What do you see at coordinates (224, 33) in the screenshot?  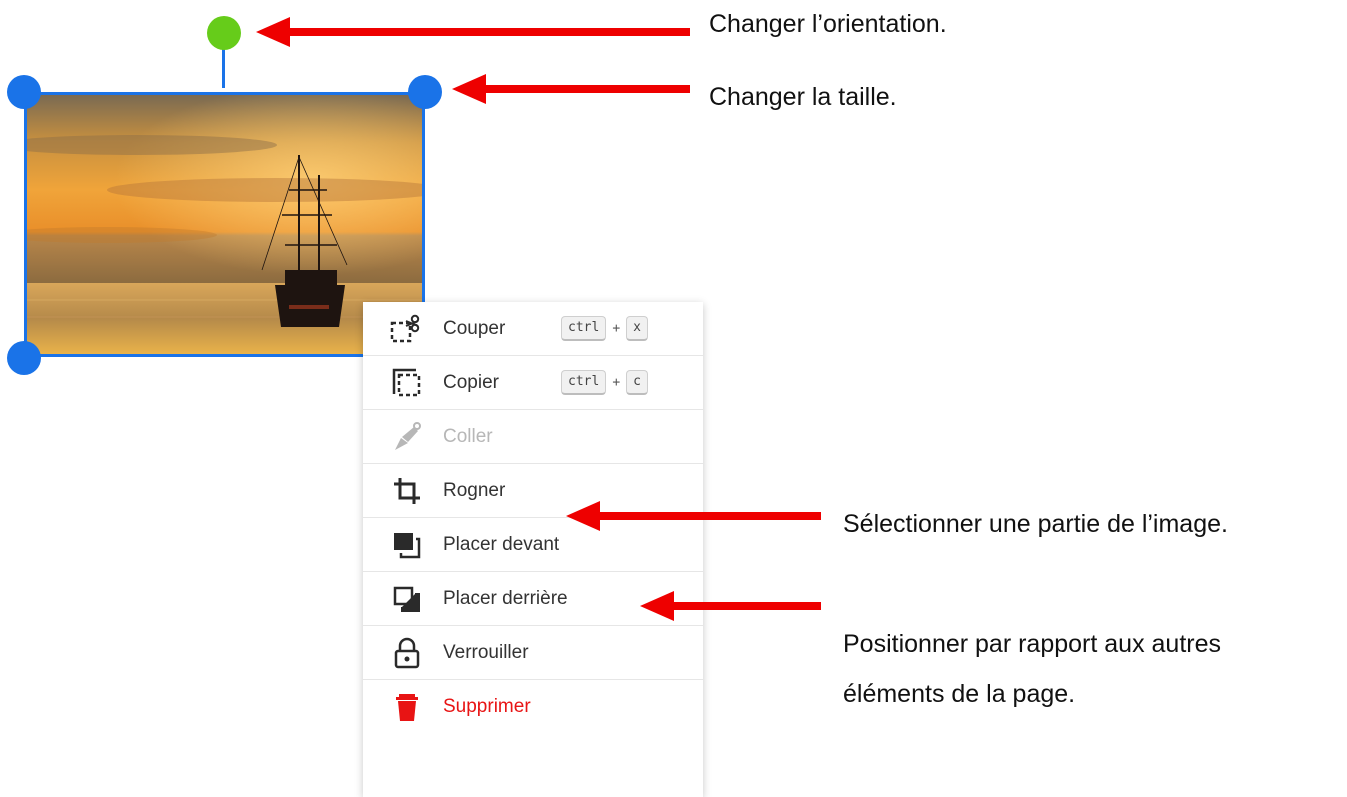 I see `rotate-handle` at bounding box center [224, 33].